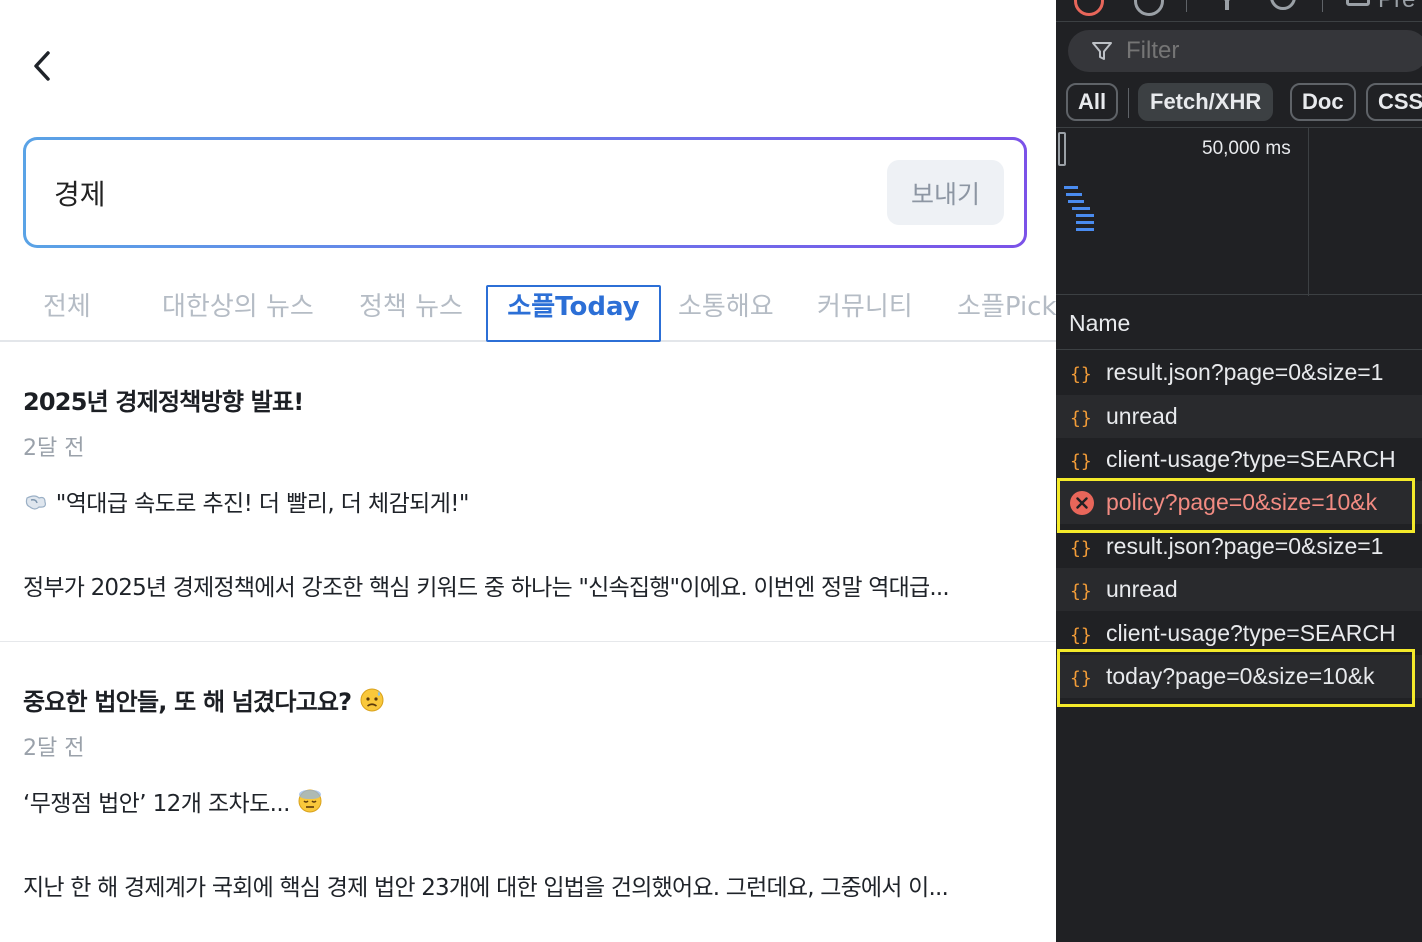 The image size is (1422, 942). I want to click on post-headline: "역대급 속도로 추진! 더 빨리, 더 체감되게!", so click(246, 501).